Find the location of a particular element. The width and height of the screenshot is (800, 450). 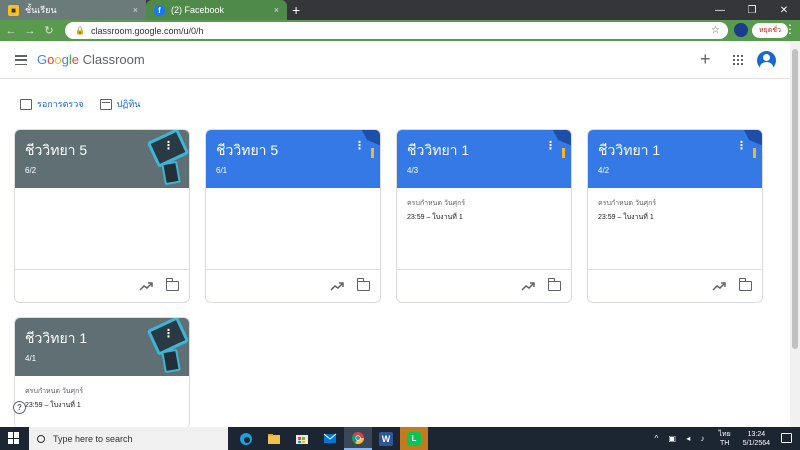

classroom-favicon-icon: ■ is located at coordinates (13, 10).